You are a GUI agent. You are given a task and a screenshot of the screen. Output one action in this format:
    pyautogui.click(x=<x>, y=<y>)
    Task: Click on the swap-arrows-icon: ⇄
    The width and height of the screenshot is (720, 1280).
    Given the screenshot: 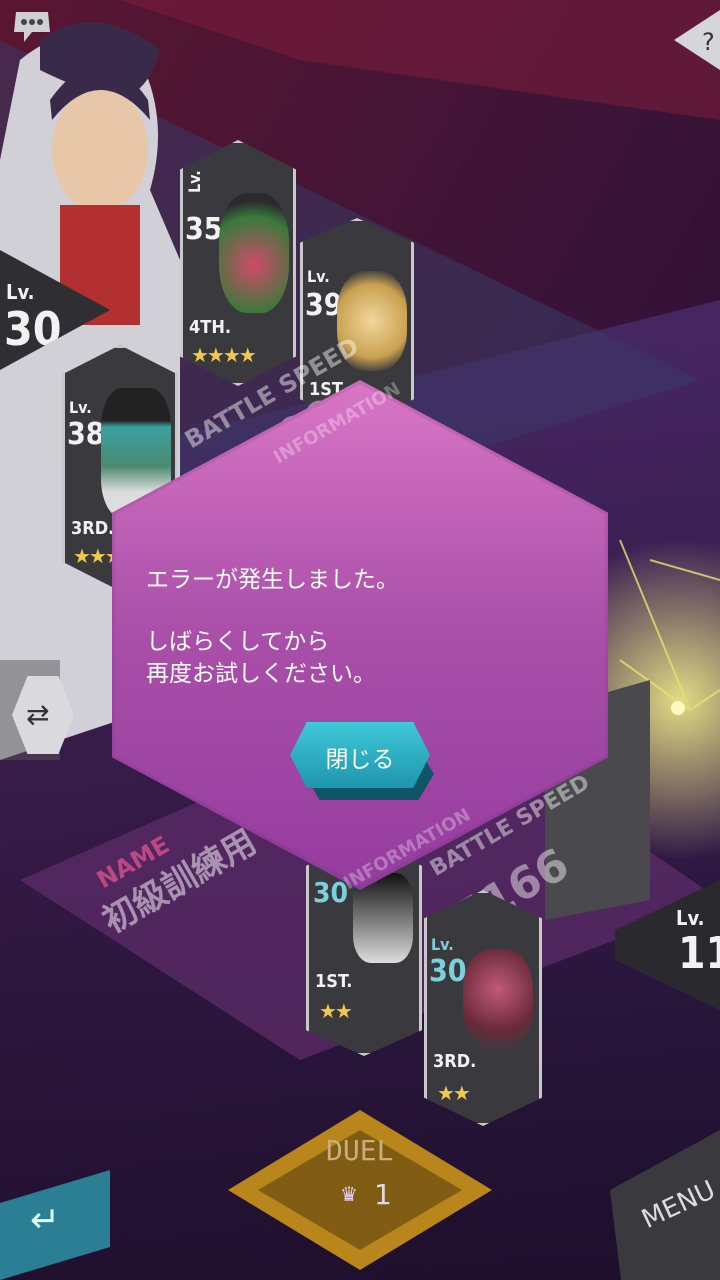 What is the action you would take?
    pyautogui.click(x=38, y=714)
    